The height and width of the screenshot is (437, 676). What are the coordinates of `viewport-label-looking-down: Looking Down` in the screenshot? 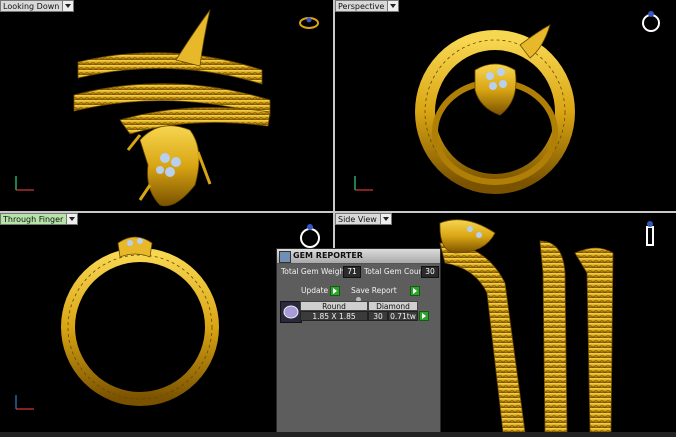 It's located at (37, 6).